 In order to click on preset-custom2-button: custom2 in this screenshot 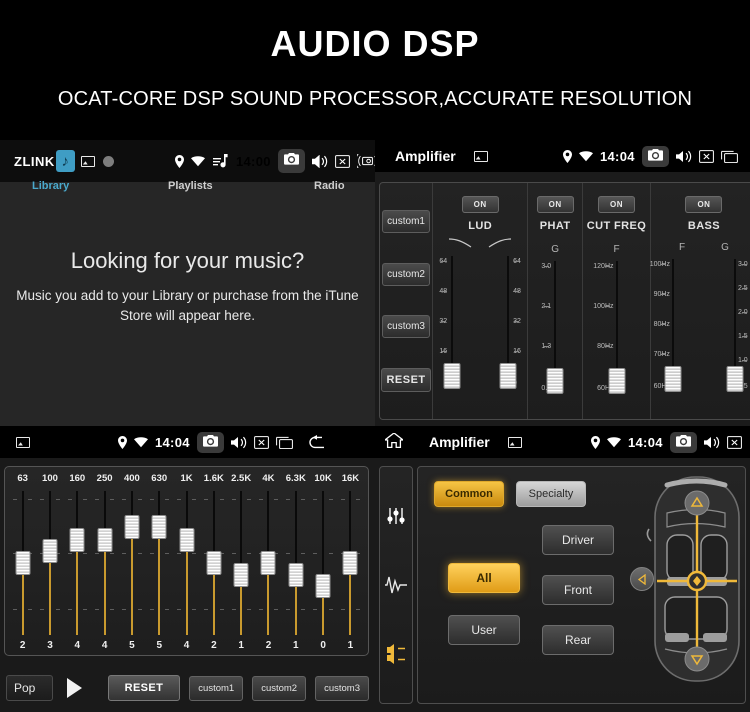, I will do `click(406, 274)`.